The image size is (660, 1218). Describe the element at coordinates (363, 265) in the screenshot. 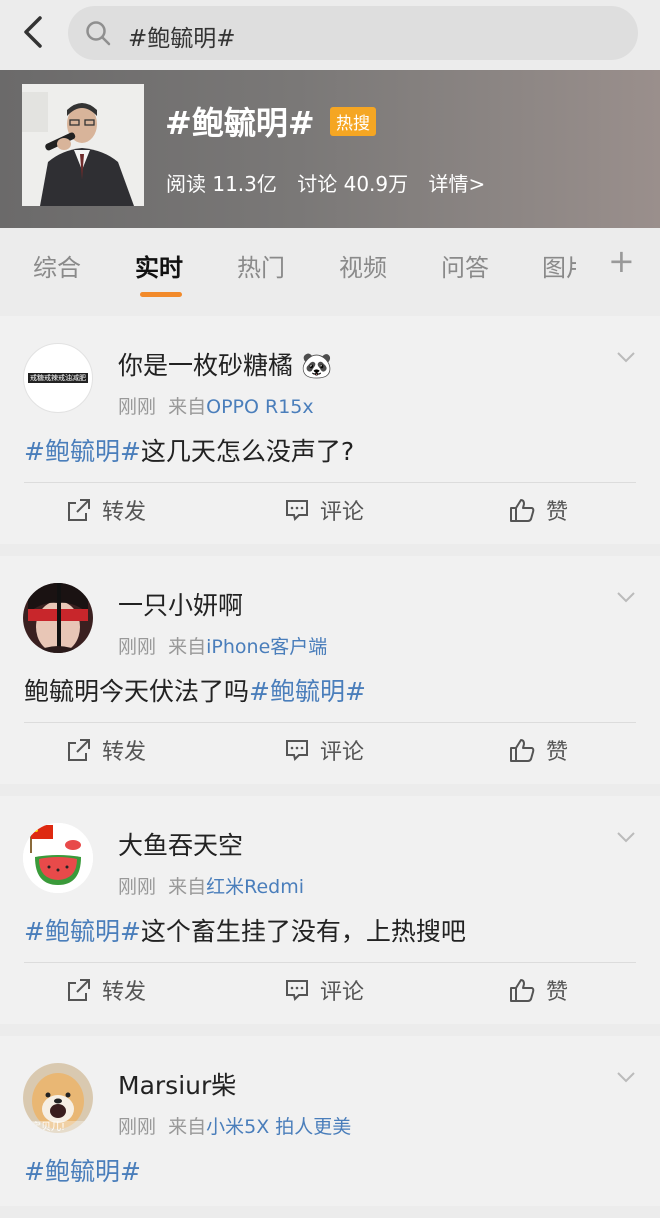

I see `tab-video: 视频` at that location.